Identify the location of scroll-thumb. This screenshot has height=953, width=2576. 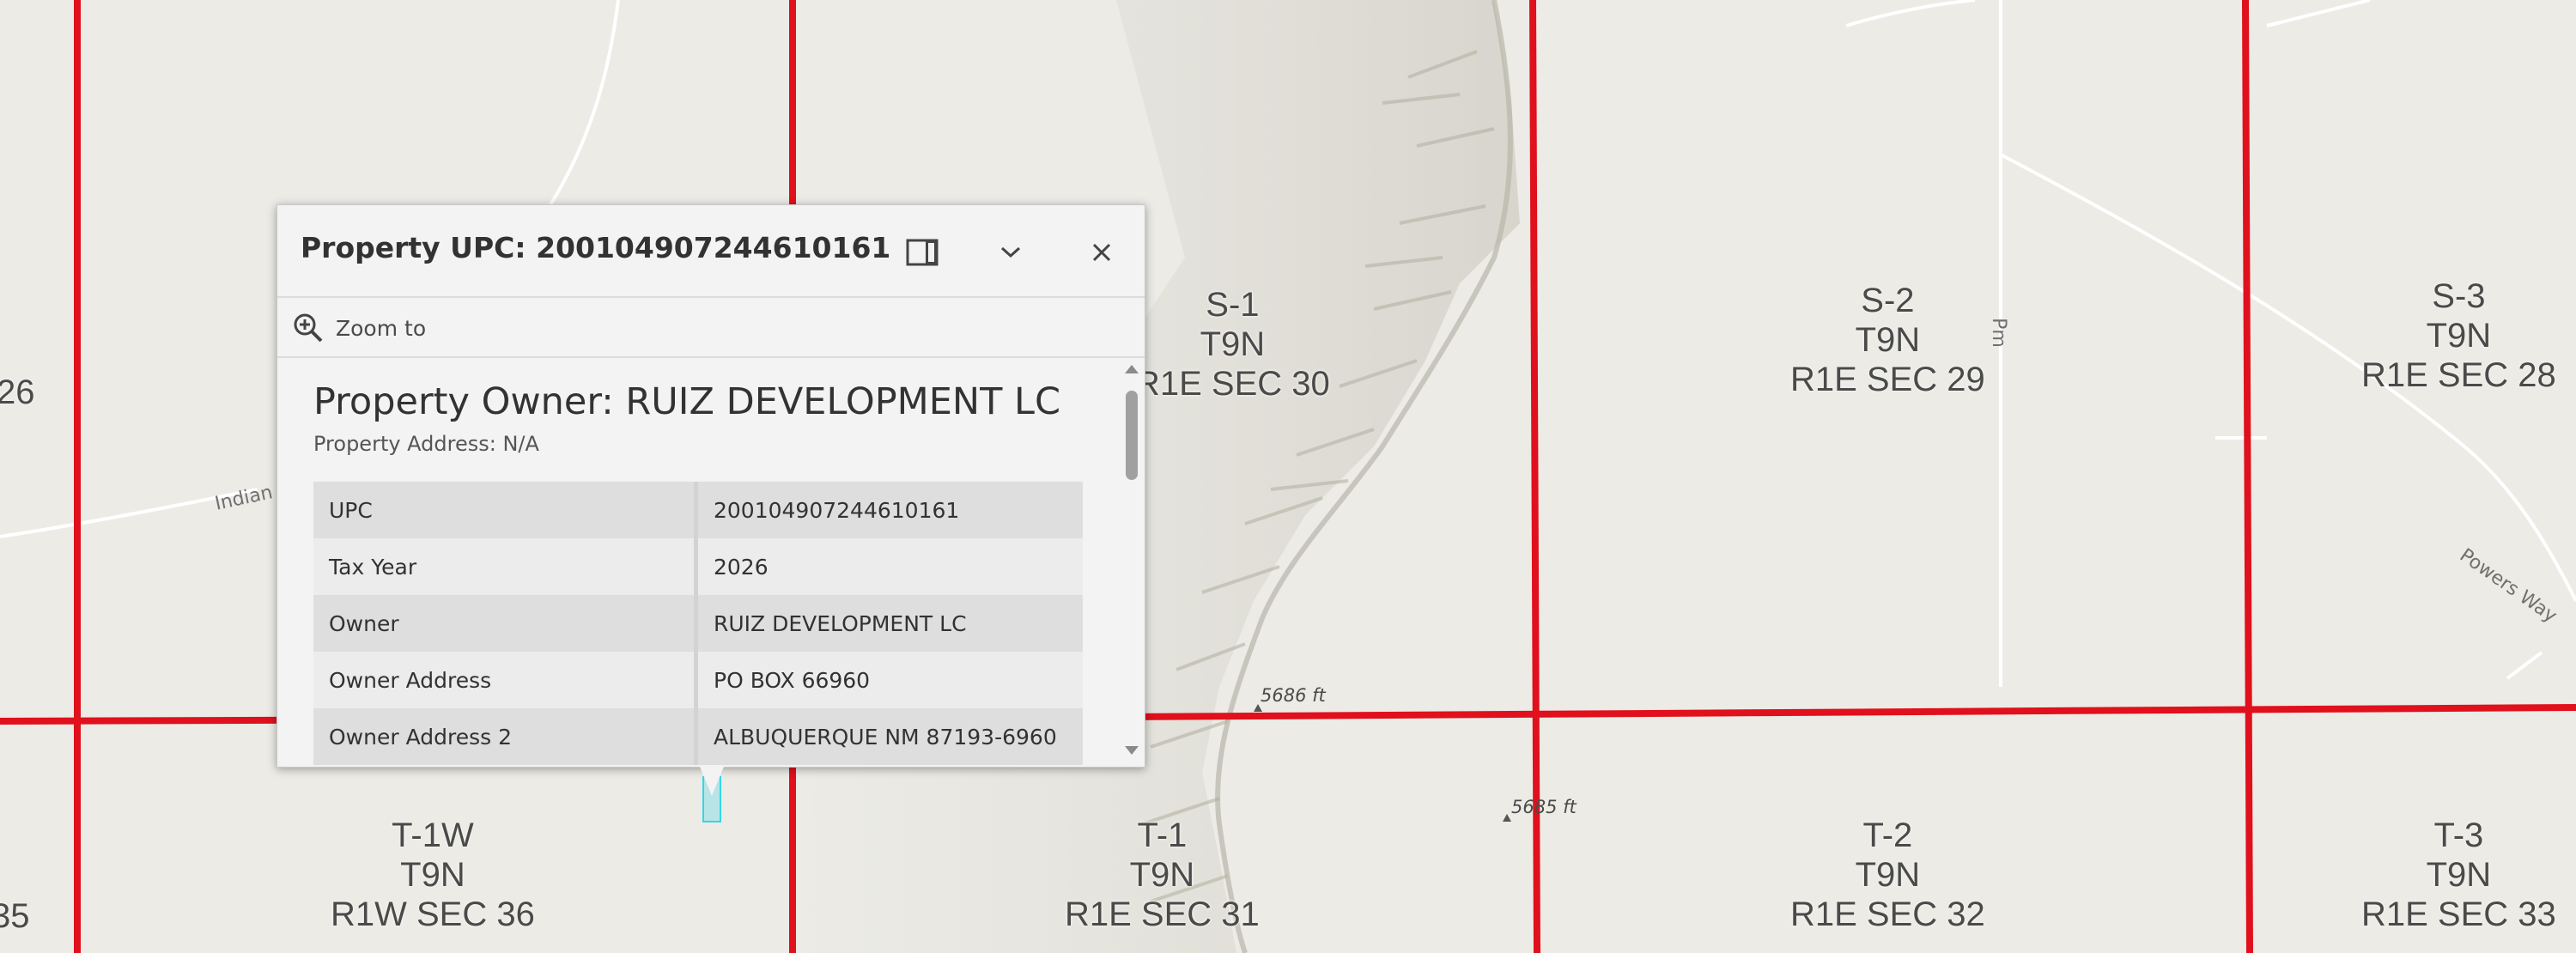
(1132, 435).